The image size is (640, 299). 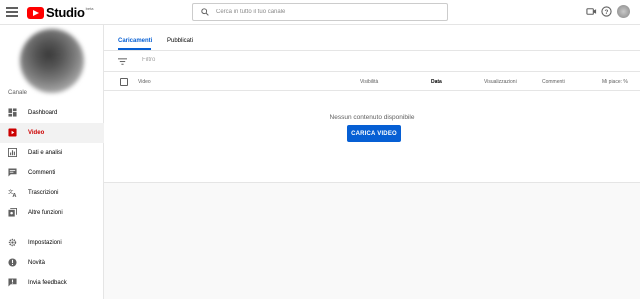 I want to click on sidebar-item-news: Novità, so click(x=52, y=263).